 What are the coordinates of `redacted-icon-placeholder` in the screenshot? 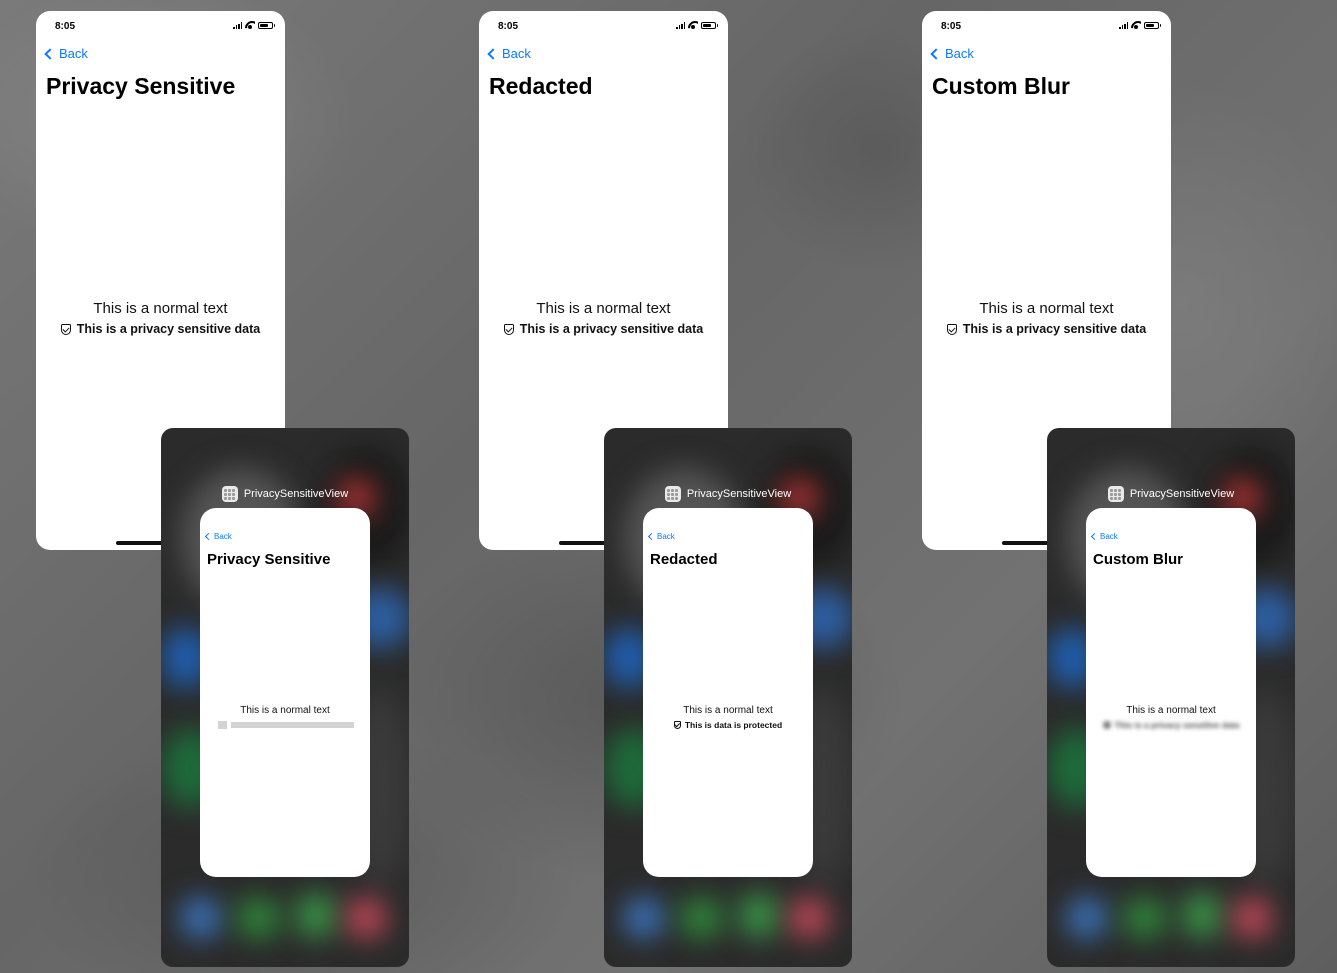 It's located at (222, 725).